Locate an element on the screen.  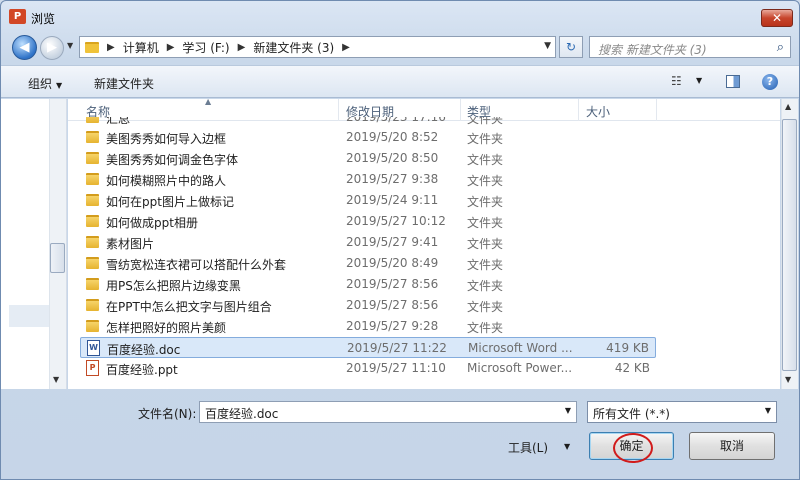
row-content: 汇总 2019/5/23 17:16 文件夹 is located at coordinates (368, 122).